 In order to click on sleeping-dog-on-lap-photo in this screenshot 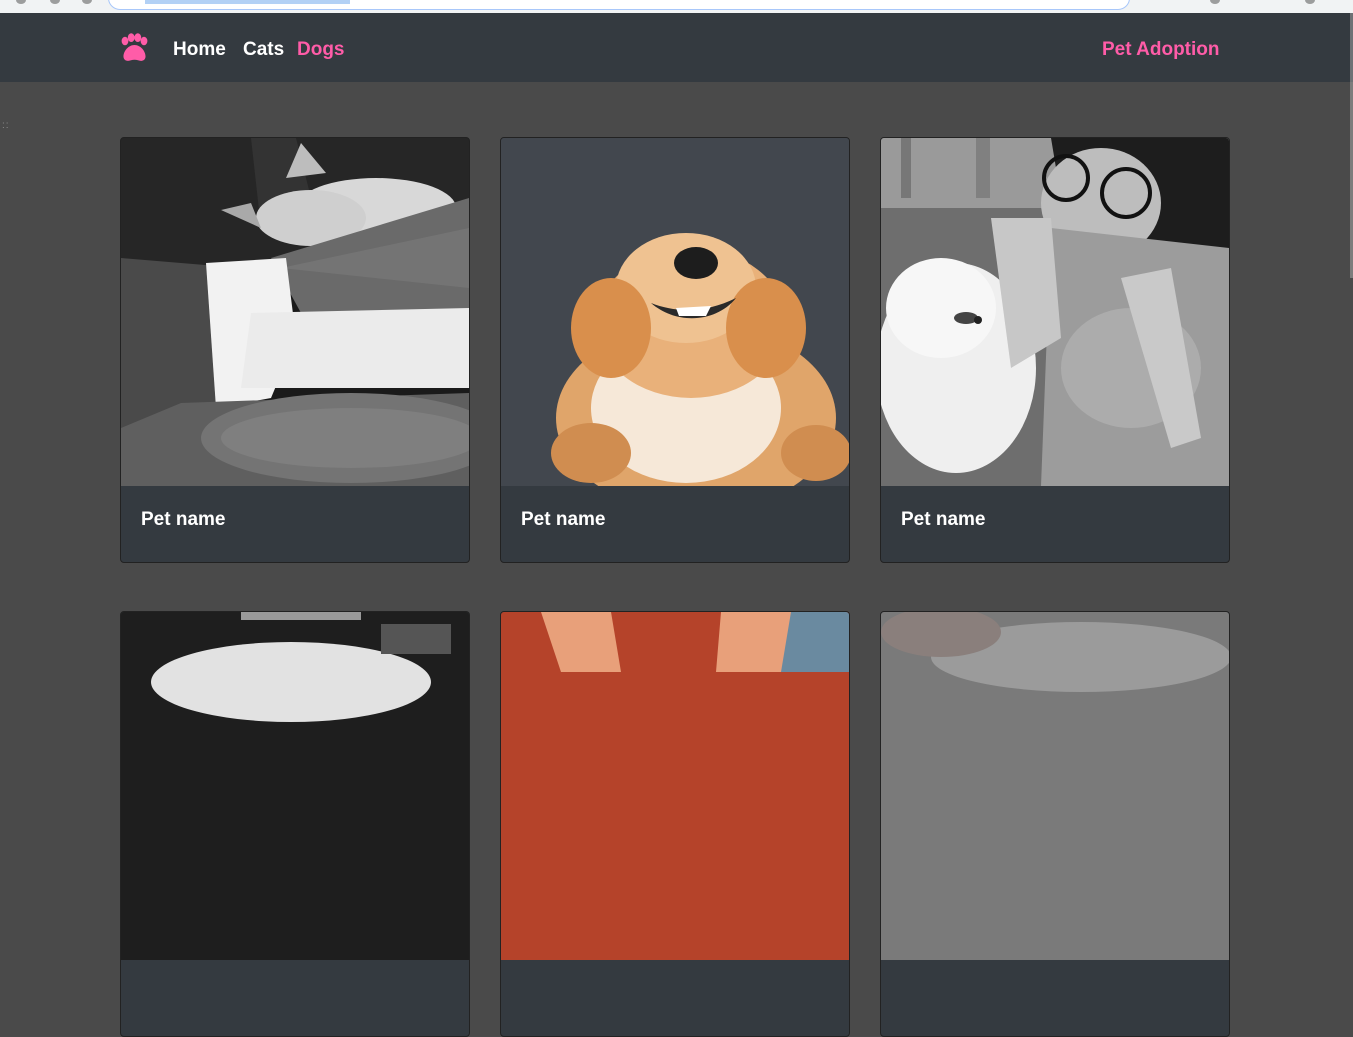, I will do `click(295, 312)`.